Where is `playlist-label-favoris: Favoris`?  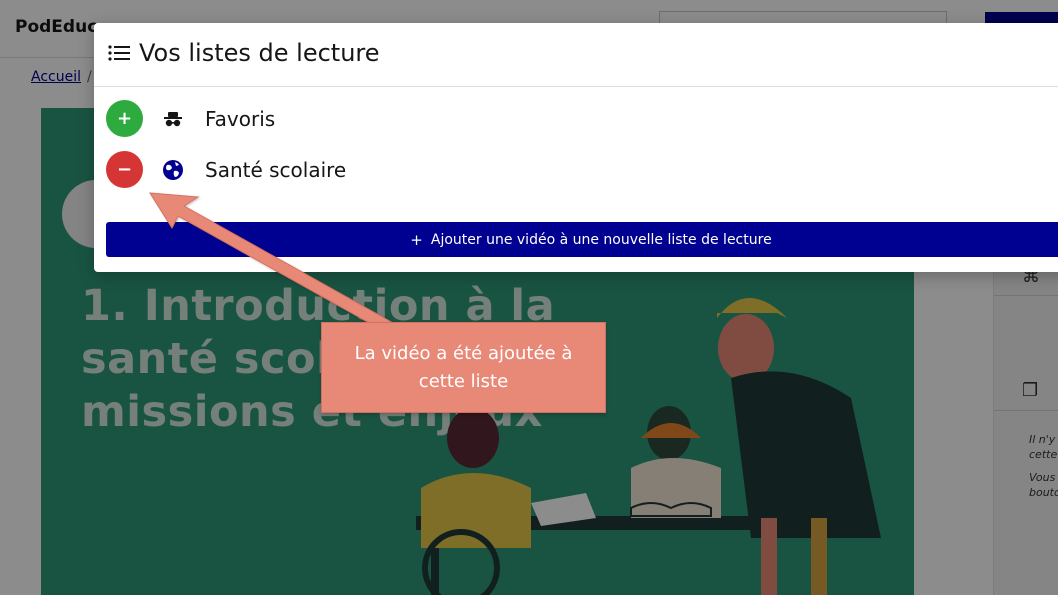 playlist-label-favoris: Favoris is located at coordinates (240, 119).